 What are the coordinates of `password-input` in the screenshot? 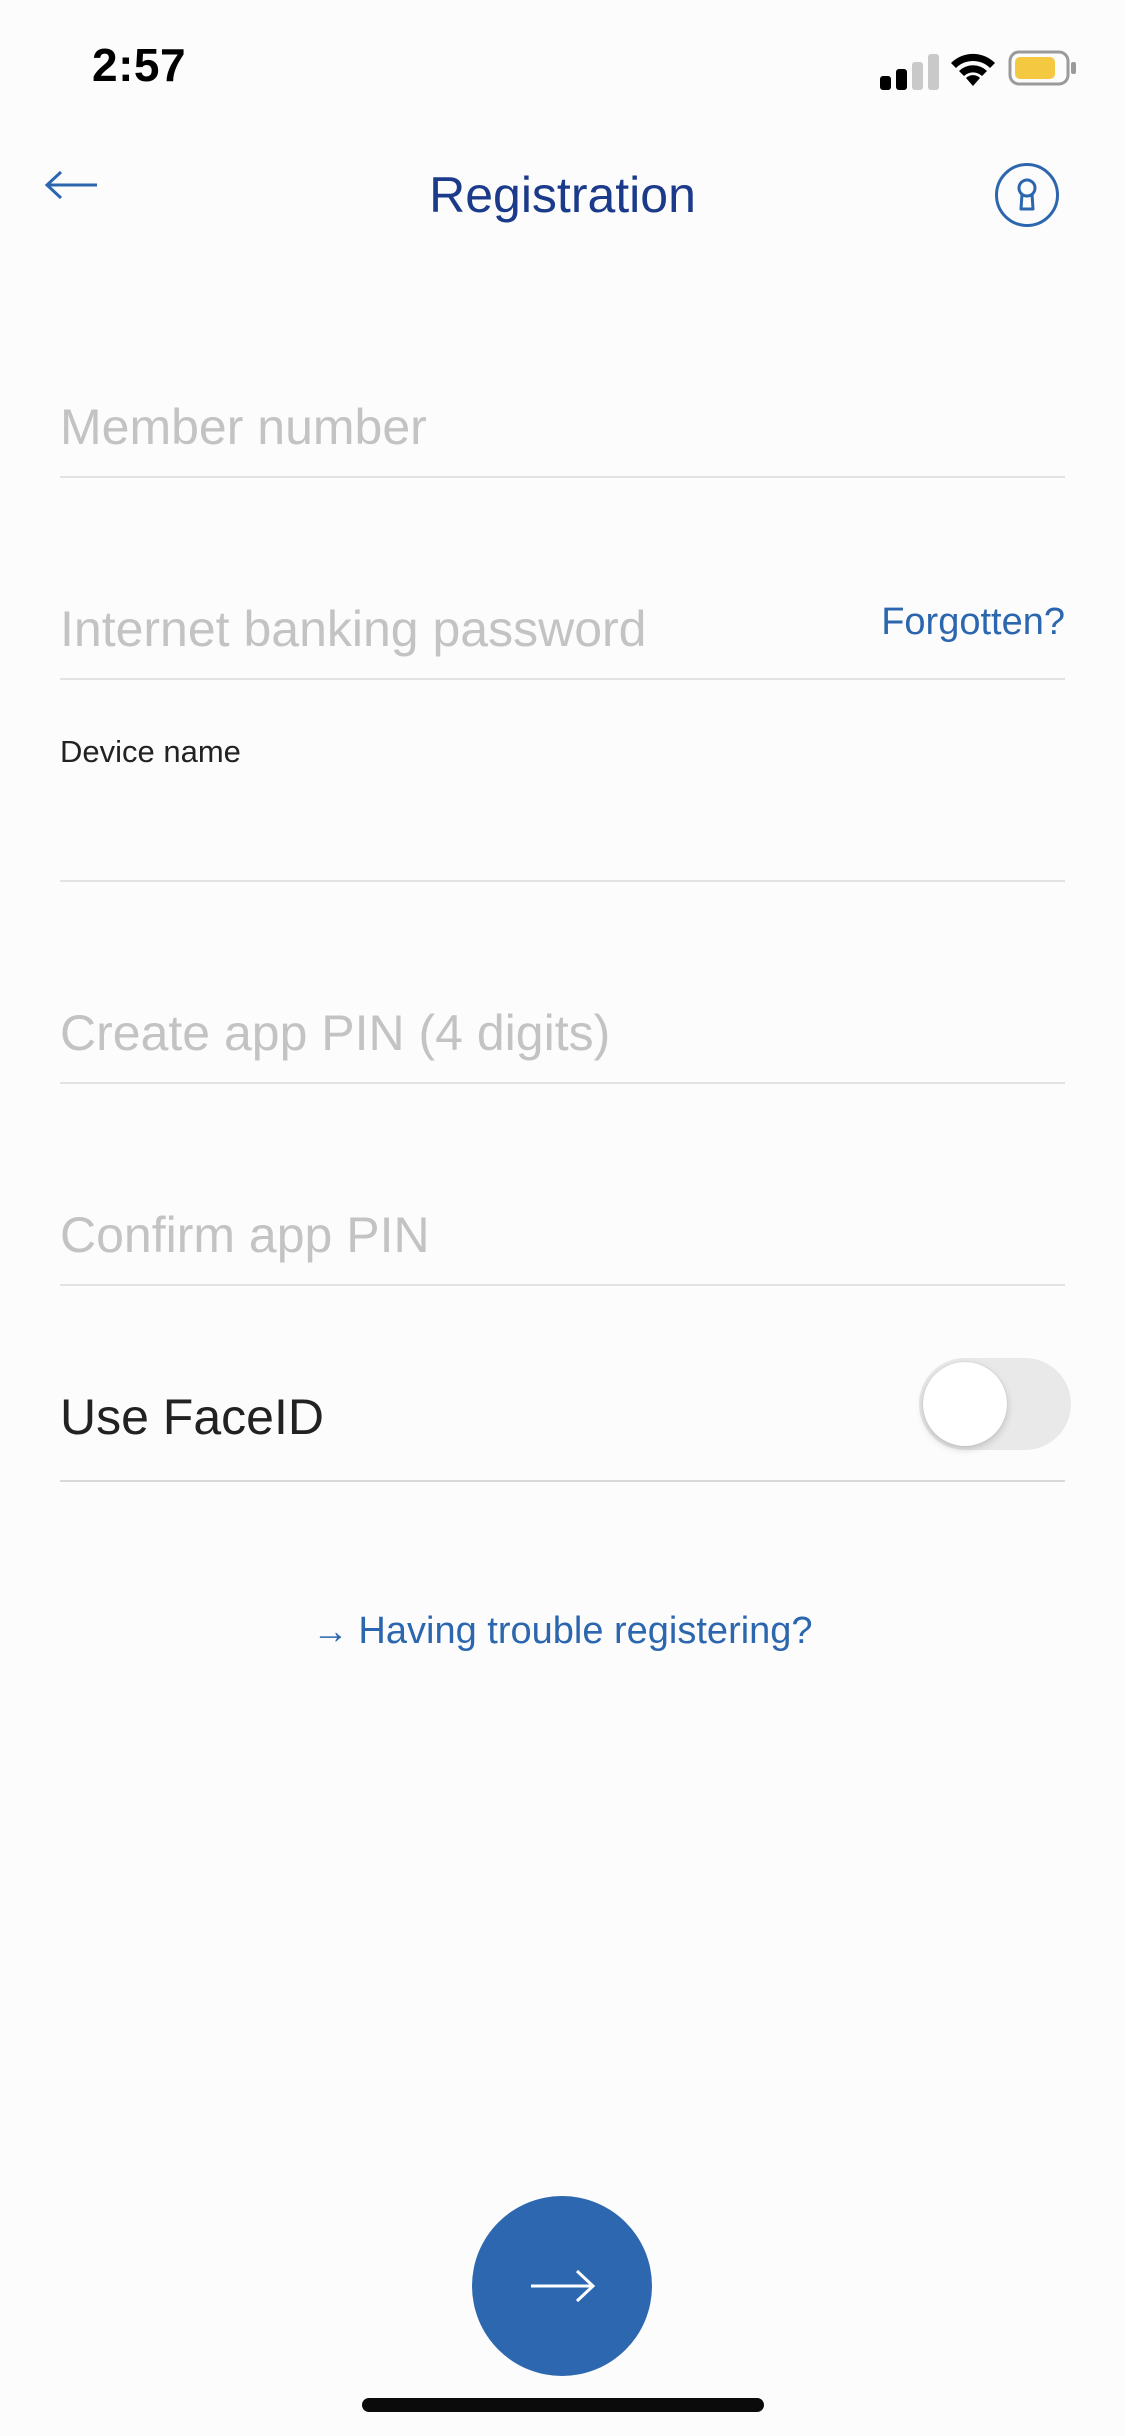 It's located at (450, 629).